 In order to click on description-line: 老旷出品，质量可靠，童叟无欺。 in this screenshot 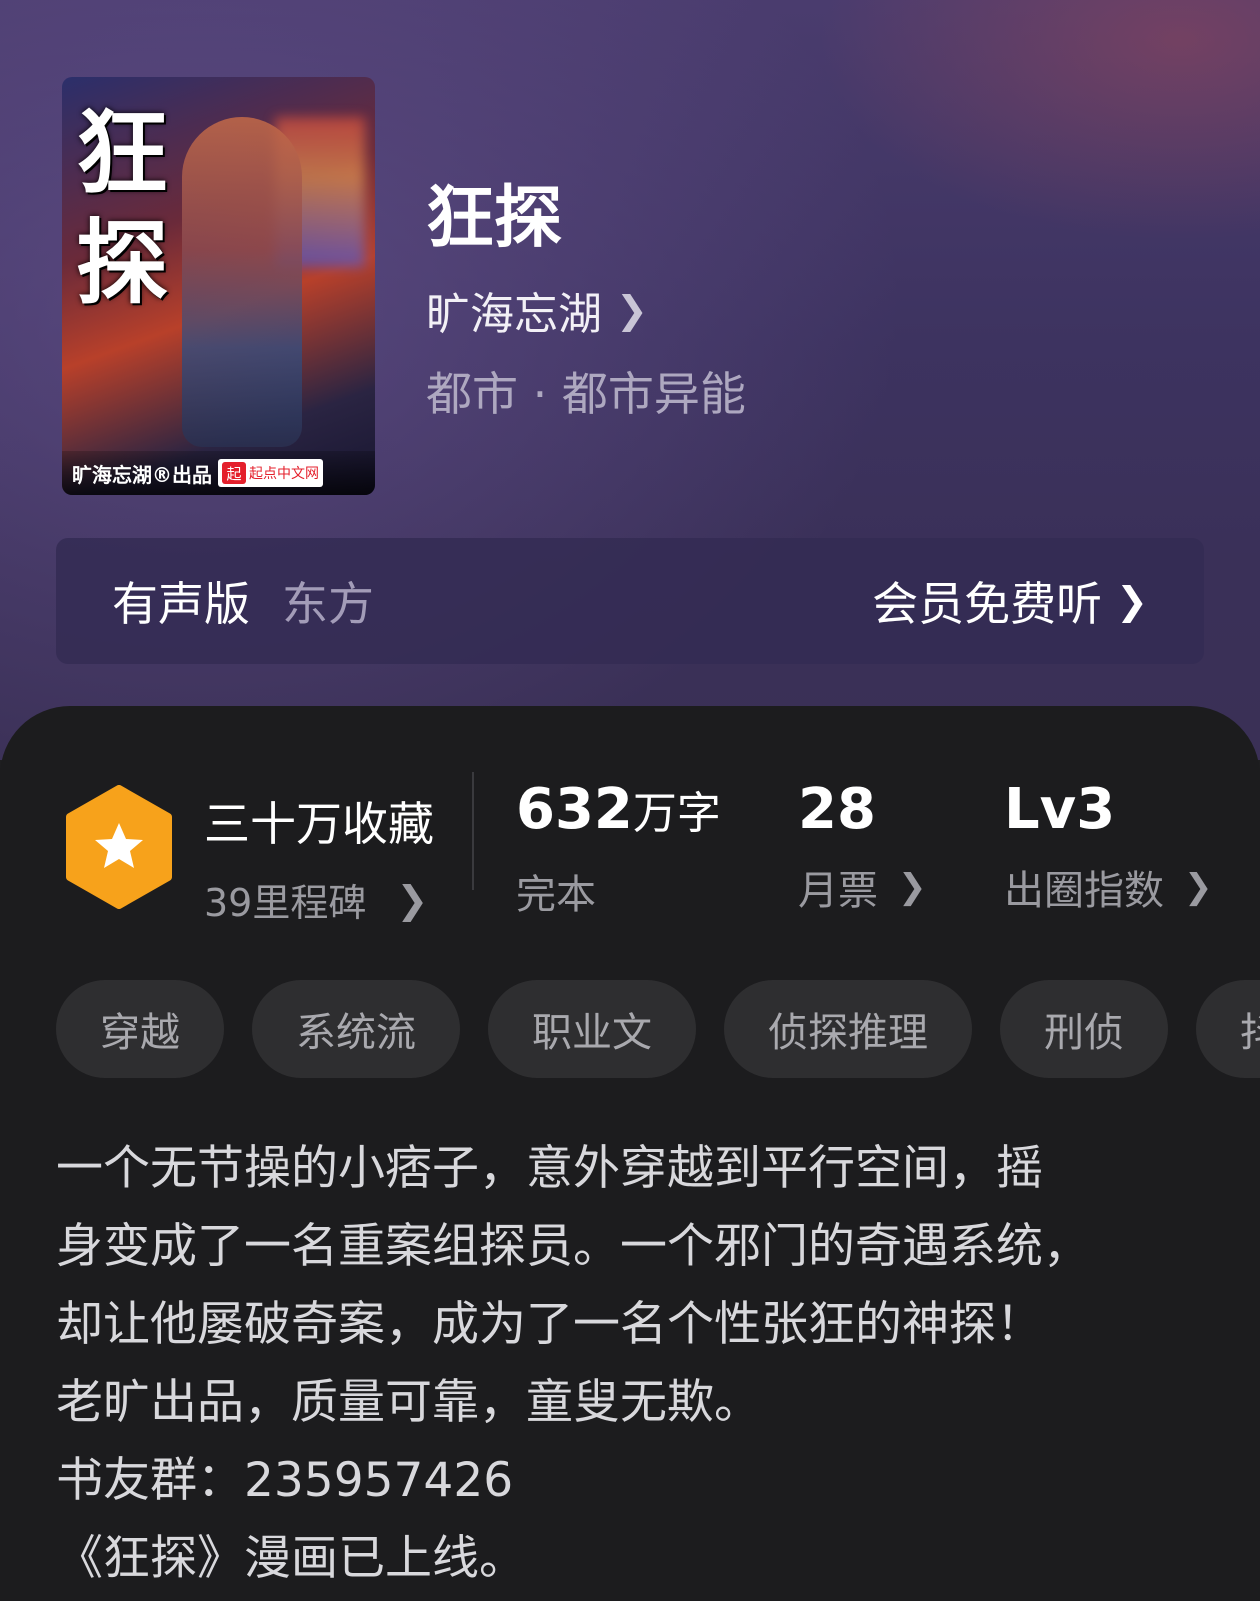, I will do `click(408, 1402)`.